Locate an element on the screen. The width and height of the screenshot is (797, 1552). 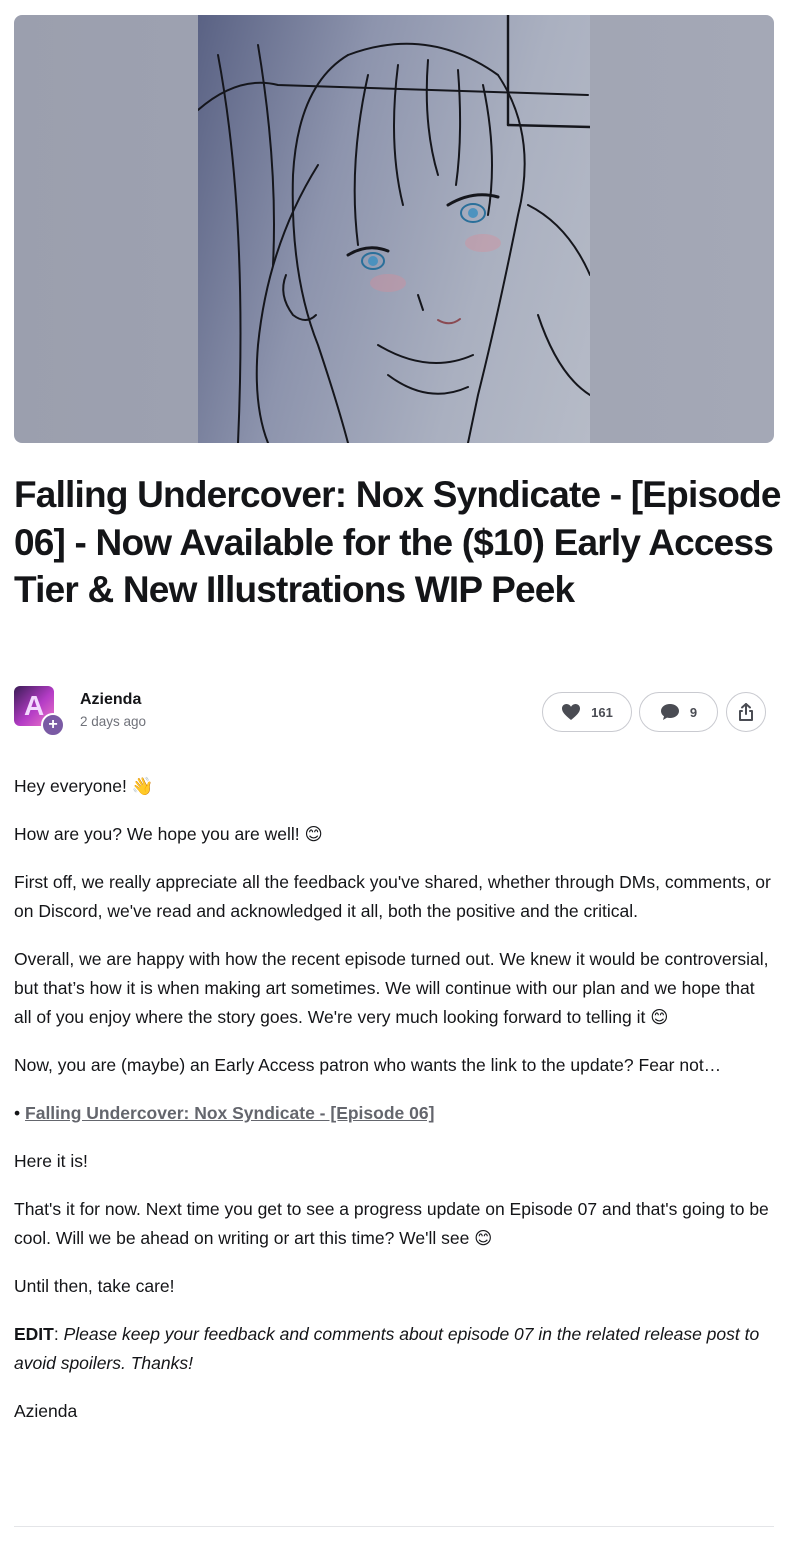
edit-colon: : is located at coordinates (58, 1334).